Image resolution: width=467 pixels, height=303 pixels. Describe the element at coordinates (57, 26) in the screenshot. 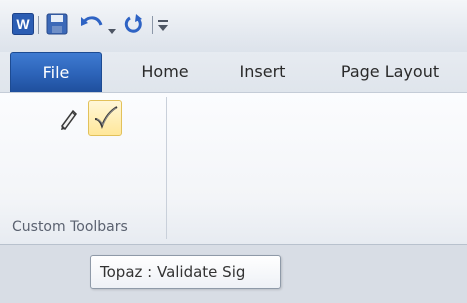

I see `save-icon` at that location.